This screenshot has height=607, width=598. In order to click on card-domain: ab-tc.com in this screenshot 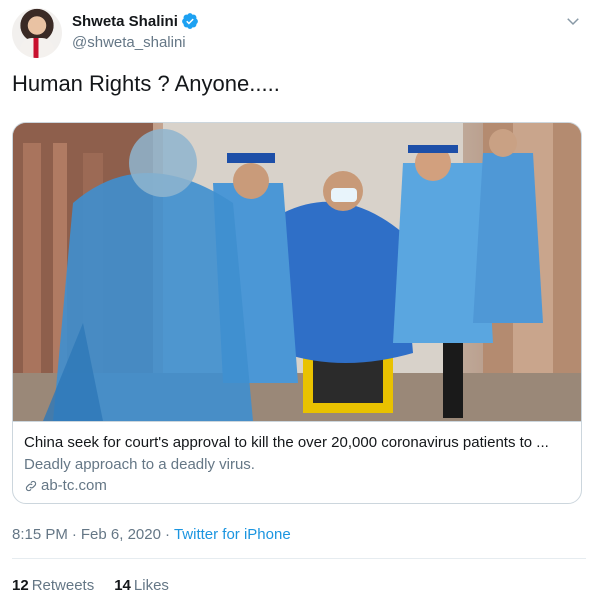, I will do `click(65, 485)`.